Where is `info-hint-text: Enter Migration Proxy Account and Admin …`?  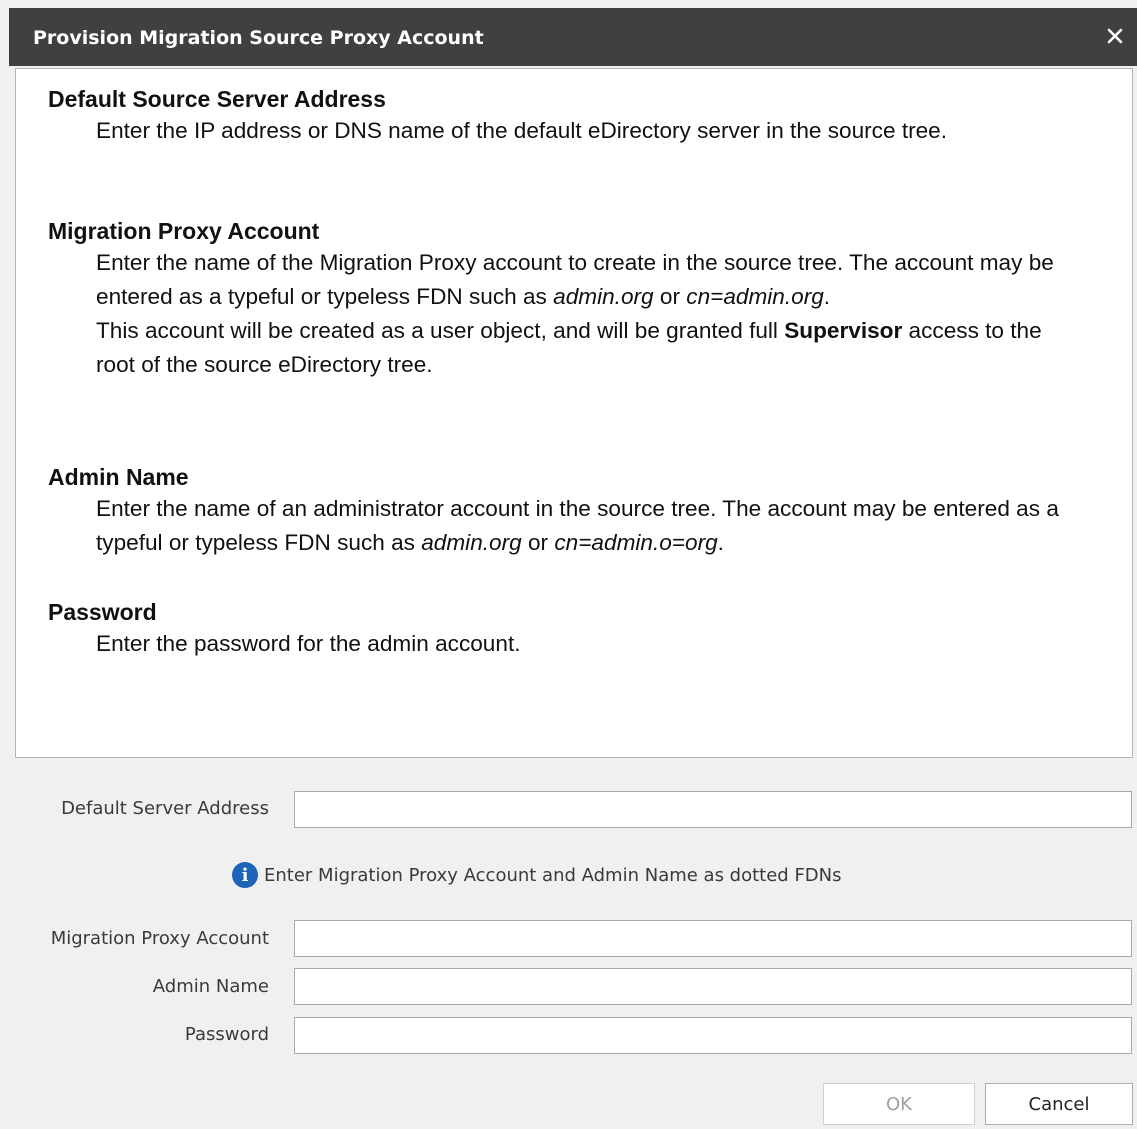
info-hint-text: Enter Migration Proxy Account and Admin … is located at coordinates (553, 875).